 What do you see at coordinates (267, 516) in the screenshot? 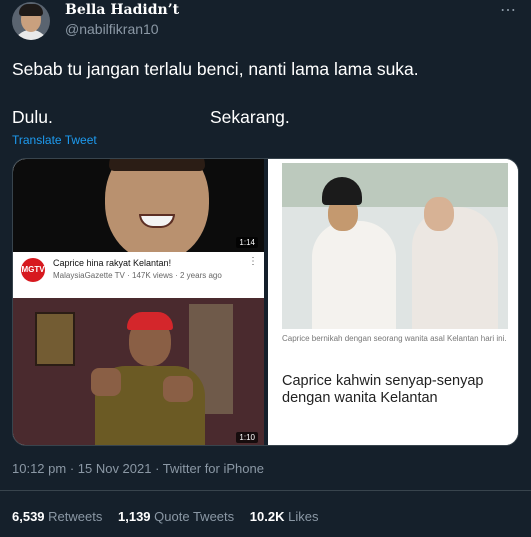
I see `likes-count: 10.2K` at bounding box center [267, 516].